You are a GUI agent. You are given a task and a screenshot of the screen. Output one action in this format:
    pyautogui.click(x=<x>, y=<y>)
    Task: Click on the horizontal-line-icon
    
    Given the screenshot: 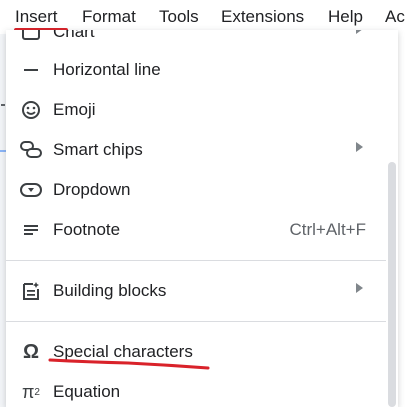 What is the action you would take?
    pyautogui.click(x=31, y=70)
    